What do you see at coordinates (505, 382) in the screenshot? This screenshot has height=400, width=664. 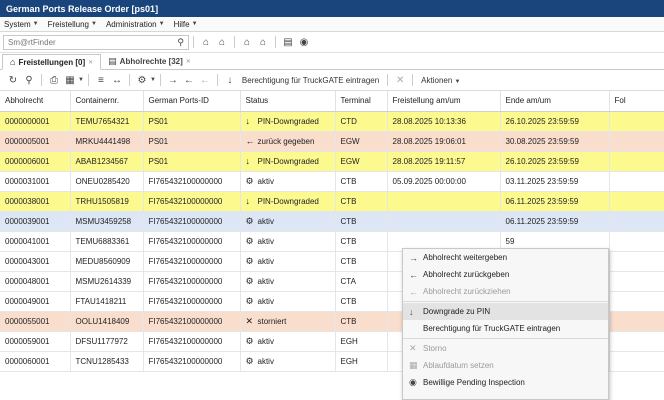 I see `context-menu-item: ◉ Bewillige Pending Inspection` at bounding box center [505, 382].